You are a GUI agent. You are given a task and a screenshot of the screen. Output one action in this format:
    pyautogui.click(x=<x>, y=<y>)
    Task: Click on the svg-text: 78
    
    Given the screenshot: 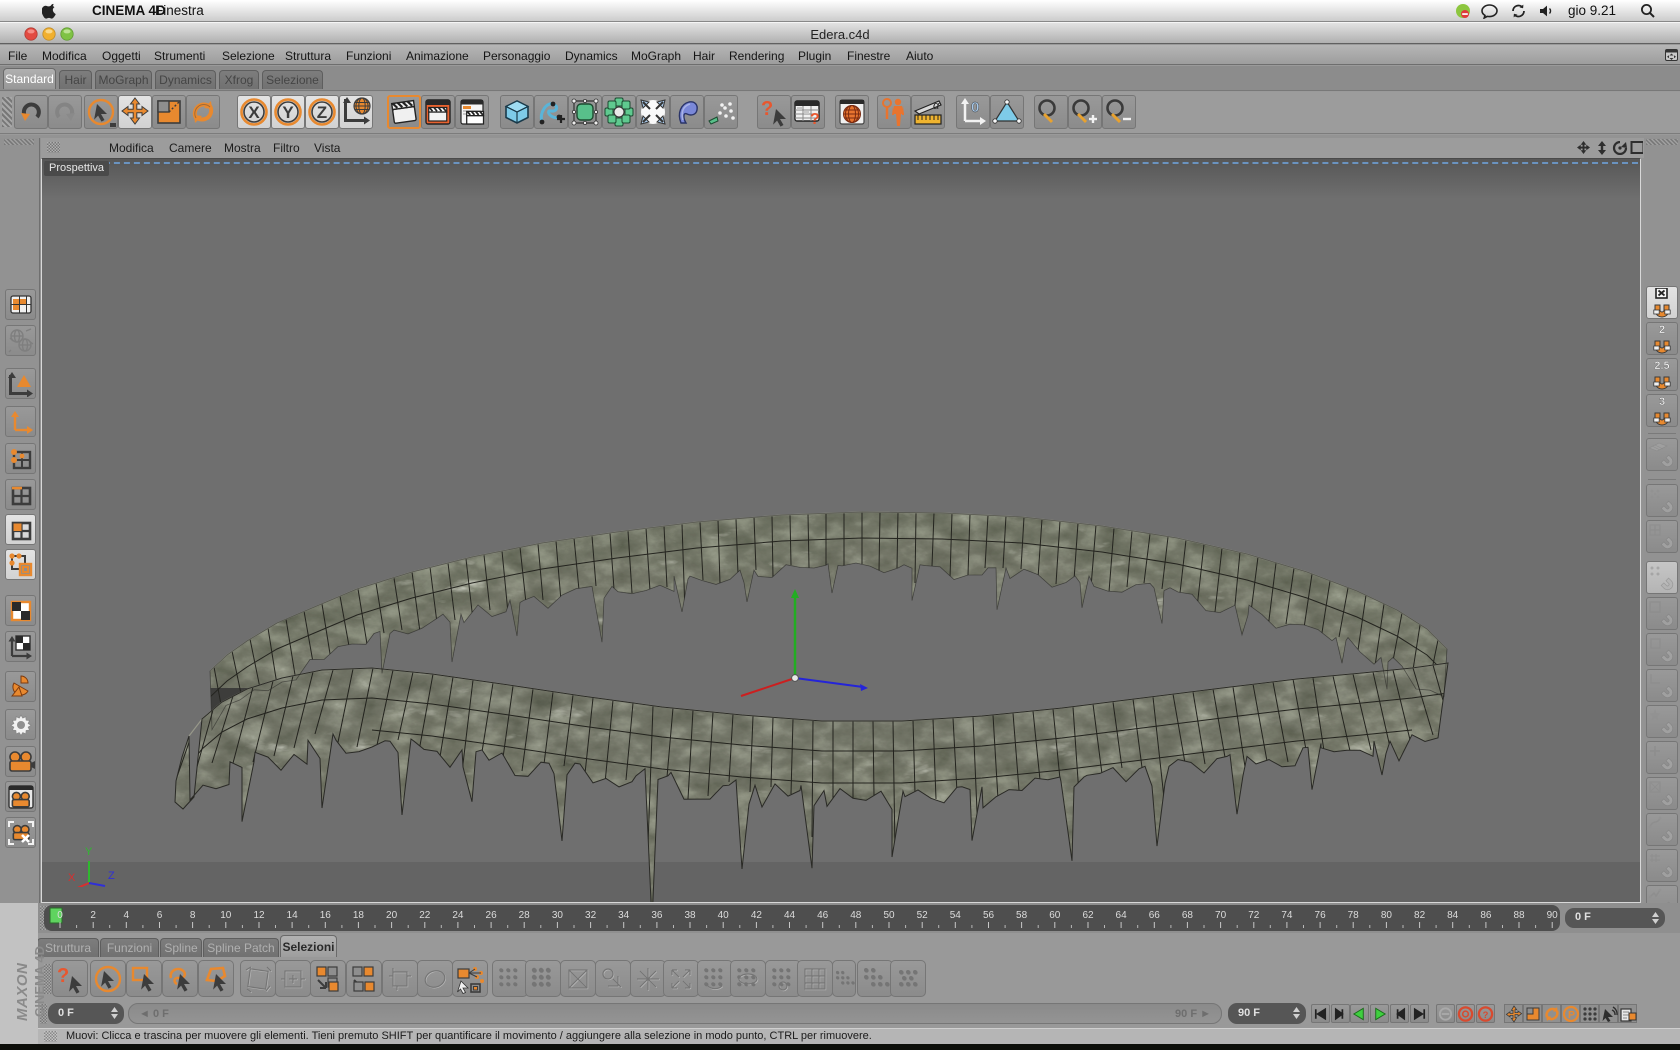 What is the action you would take?
    pyautogui.click(x=1354, y=915)
    